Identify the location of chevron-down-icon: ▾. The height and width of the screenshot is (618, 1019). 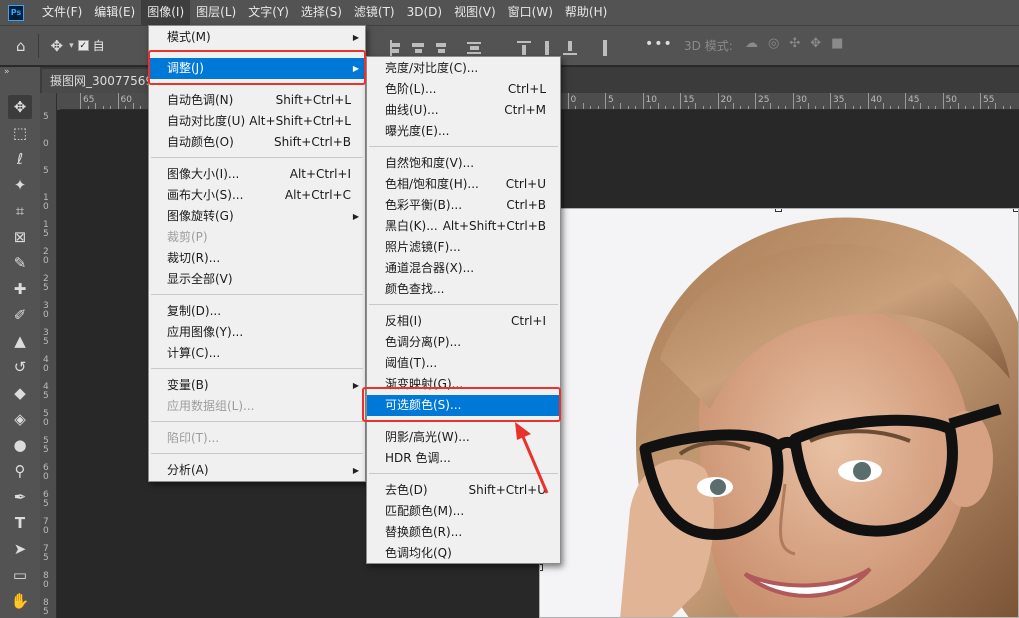
(71, 46).